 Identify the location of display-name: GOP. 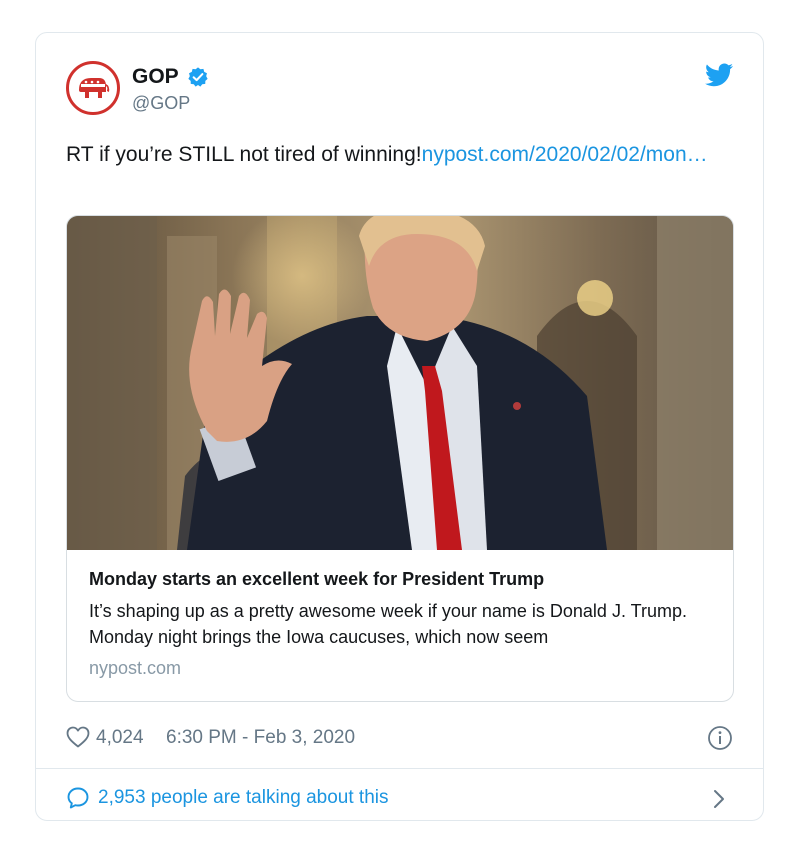
(155, 77).